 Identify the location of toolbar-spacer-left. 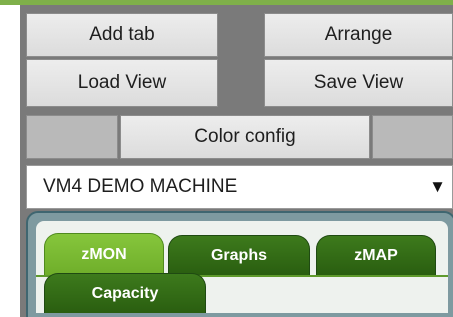
(72, 137).